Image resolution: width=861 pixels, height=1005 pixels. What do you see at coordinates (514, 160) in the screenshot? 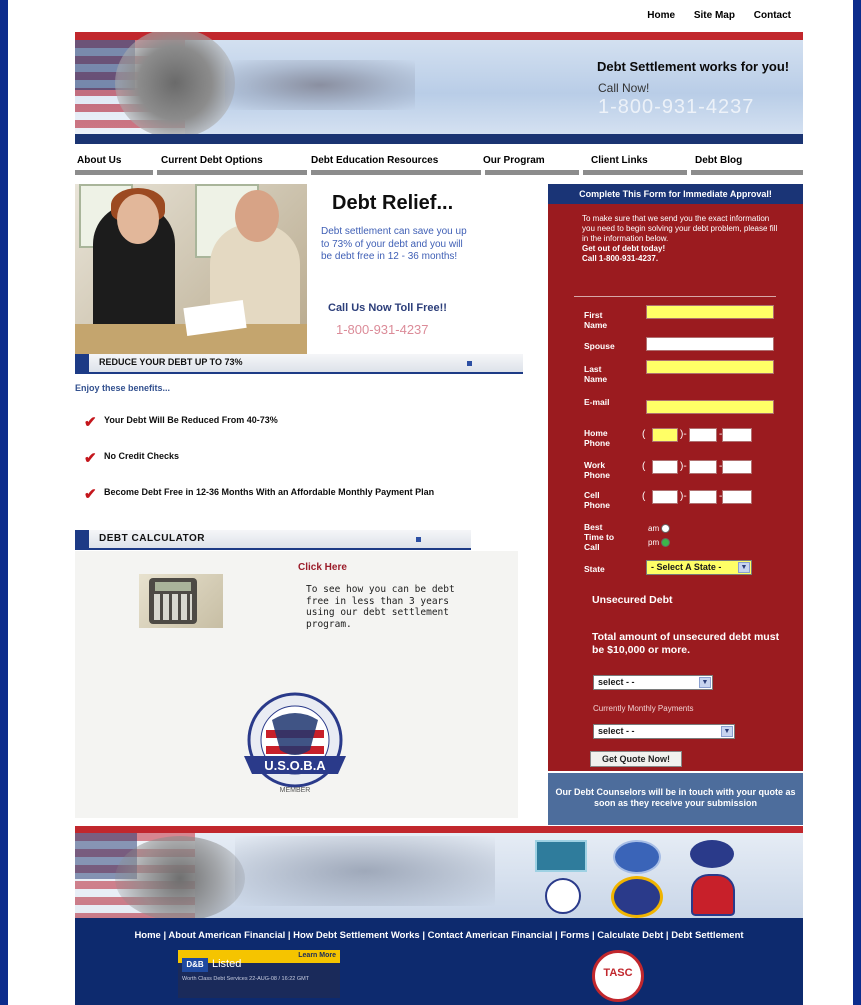
I see `nav-our-program: Our Program` at bounding box center [514, 160].